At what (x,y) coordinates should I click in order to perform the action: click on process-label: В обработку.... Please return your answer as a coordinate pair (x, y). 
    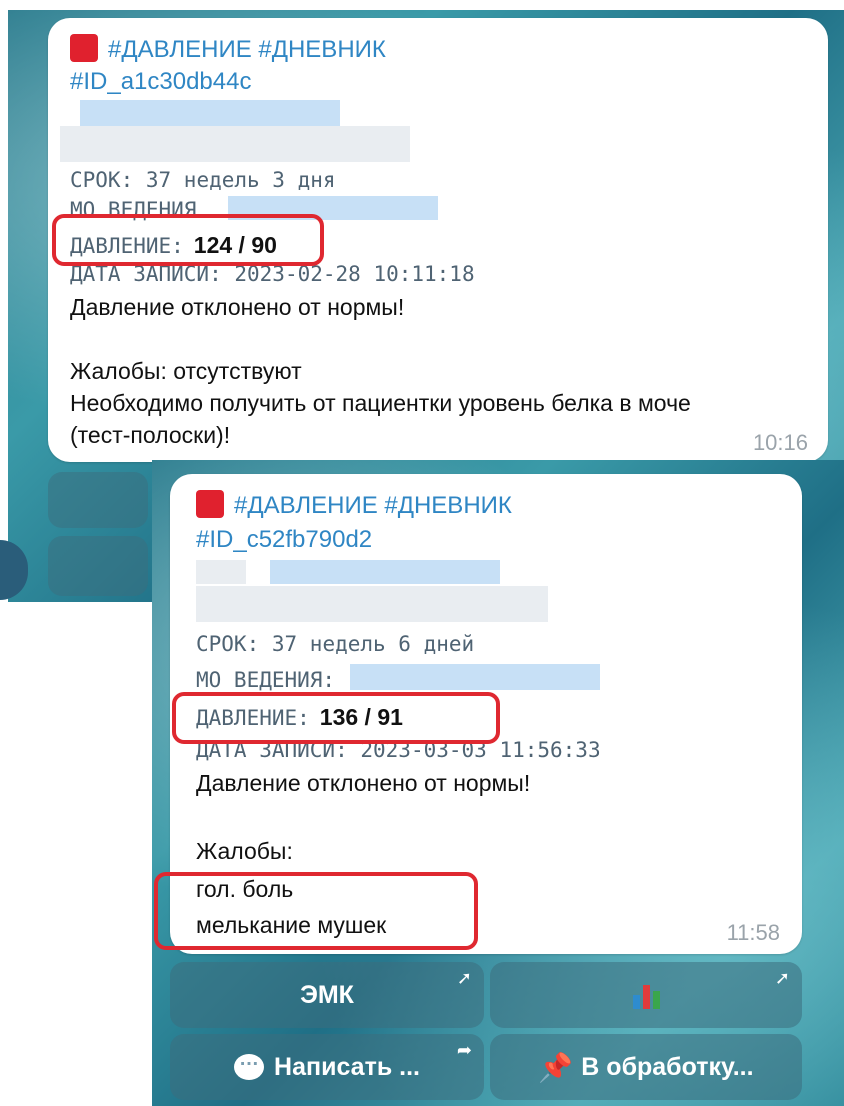
    Looking at the image, I should click on (667, 1066).